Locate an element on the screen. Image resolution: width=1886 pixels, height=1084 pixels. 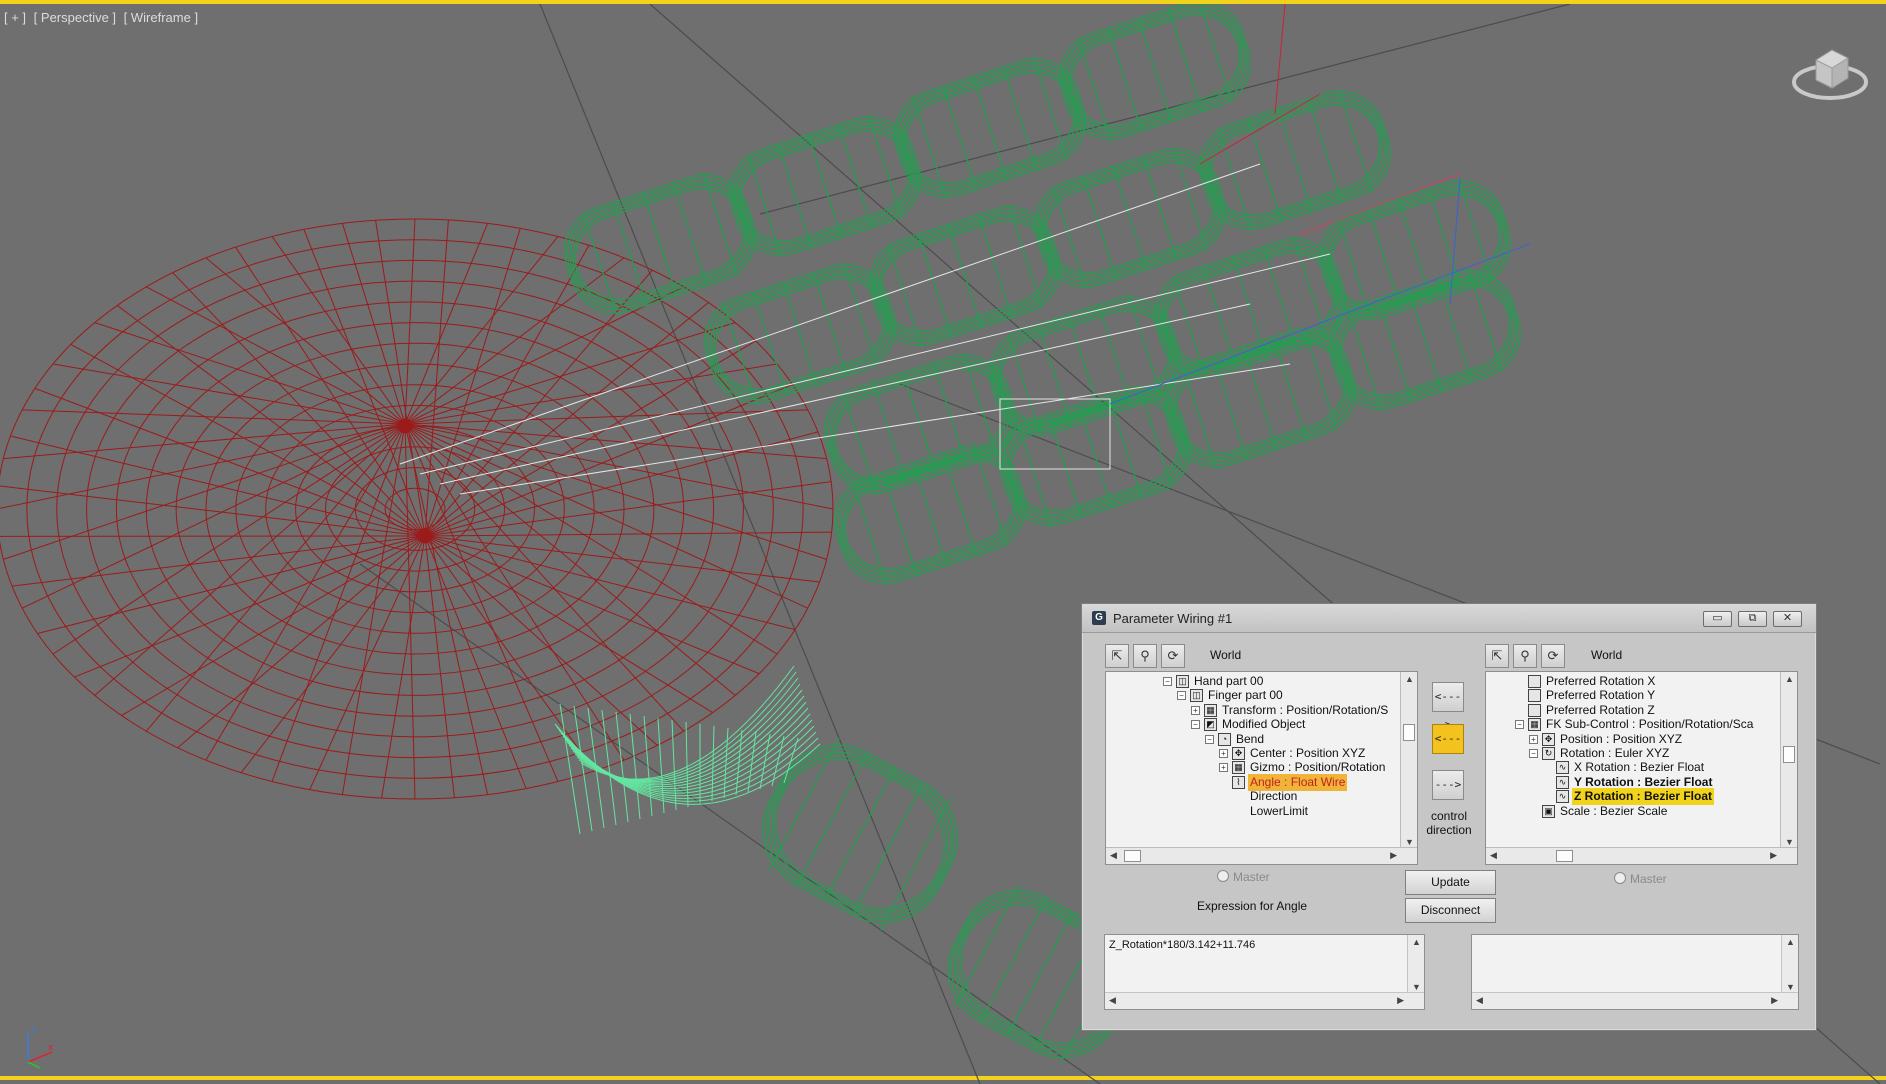
right-expression-hscroll: ◀▶ is located at coordinates (1635, 1000).